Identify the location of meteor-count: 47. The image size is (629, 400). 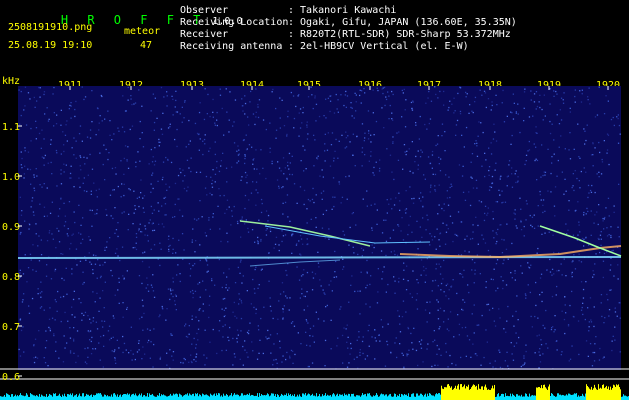
(146, 45).